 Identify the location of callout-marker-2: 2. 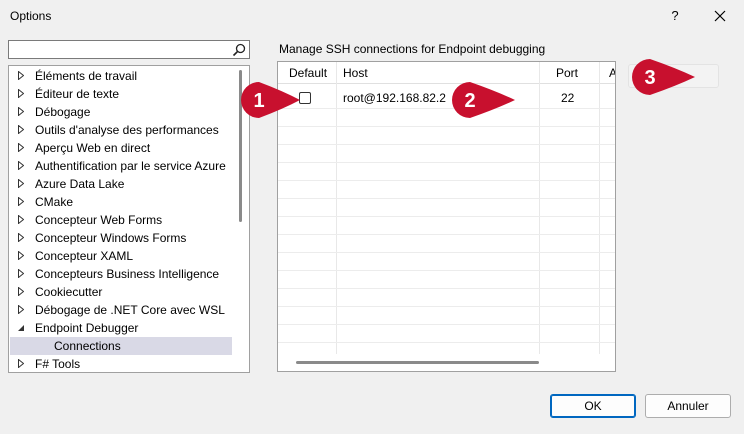
(483, 100).